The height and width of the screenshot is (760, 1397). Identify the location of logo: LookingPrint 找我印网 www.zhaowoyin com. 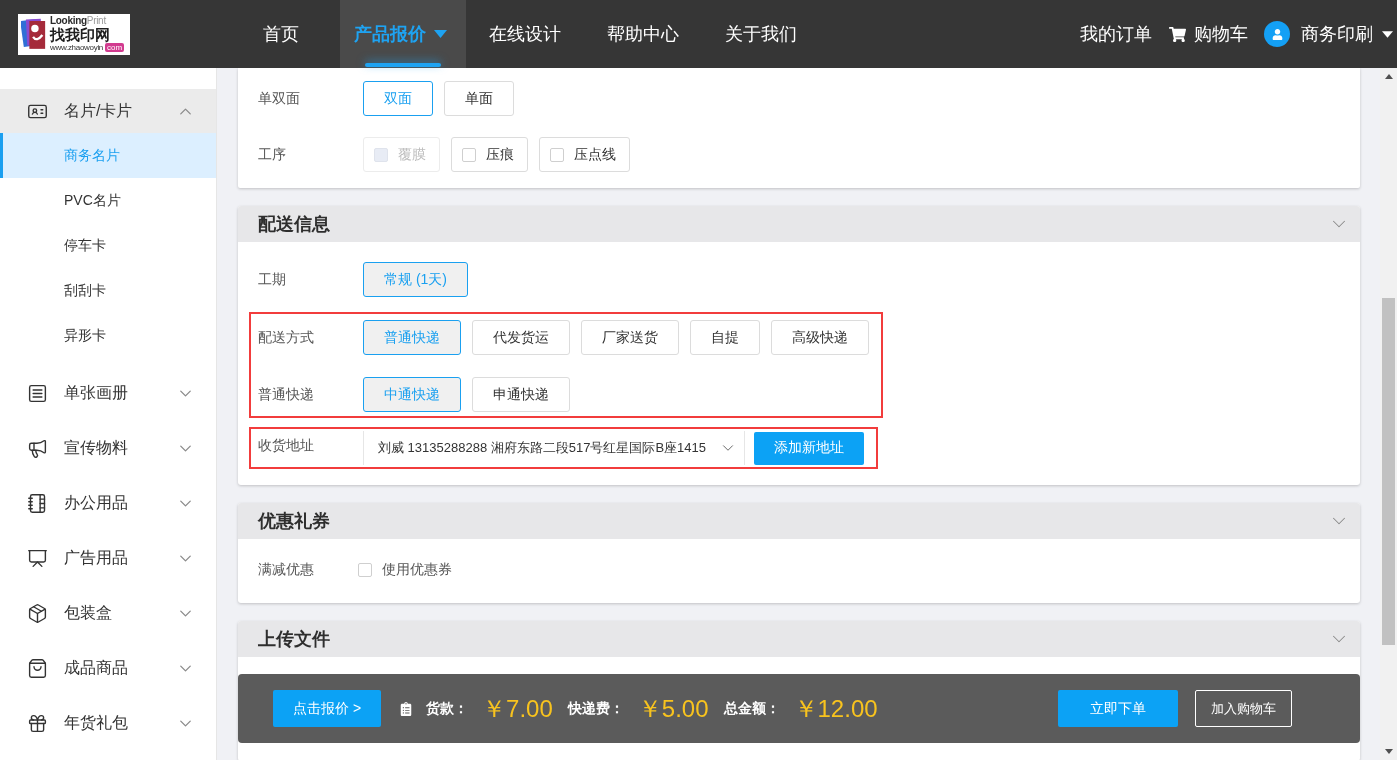
(74, 34).